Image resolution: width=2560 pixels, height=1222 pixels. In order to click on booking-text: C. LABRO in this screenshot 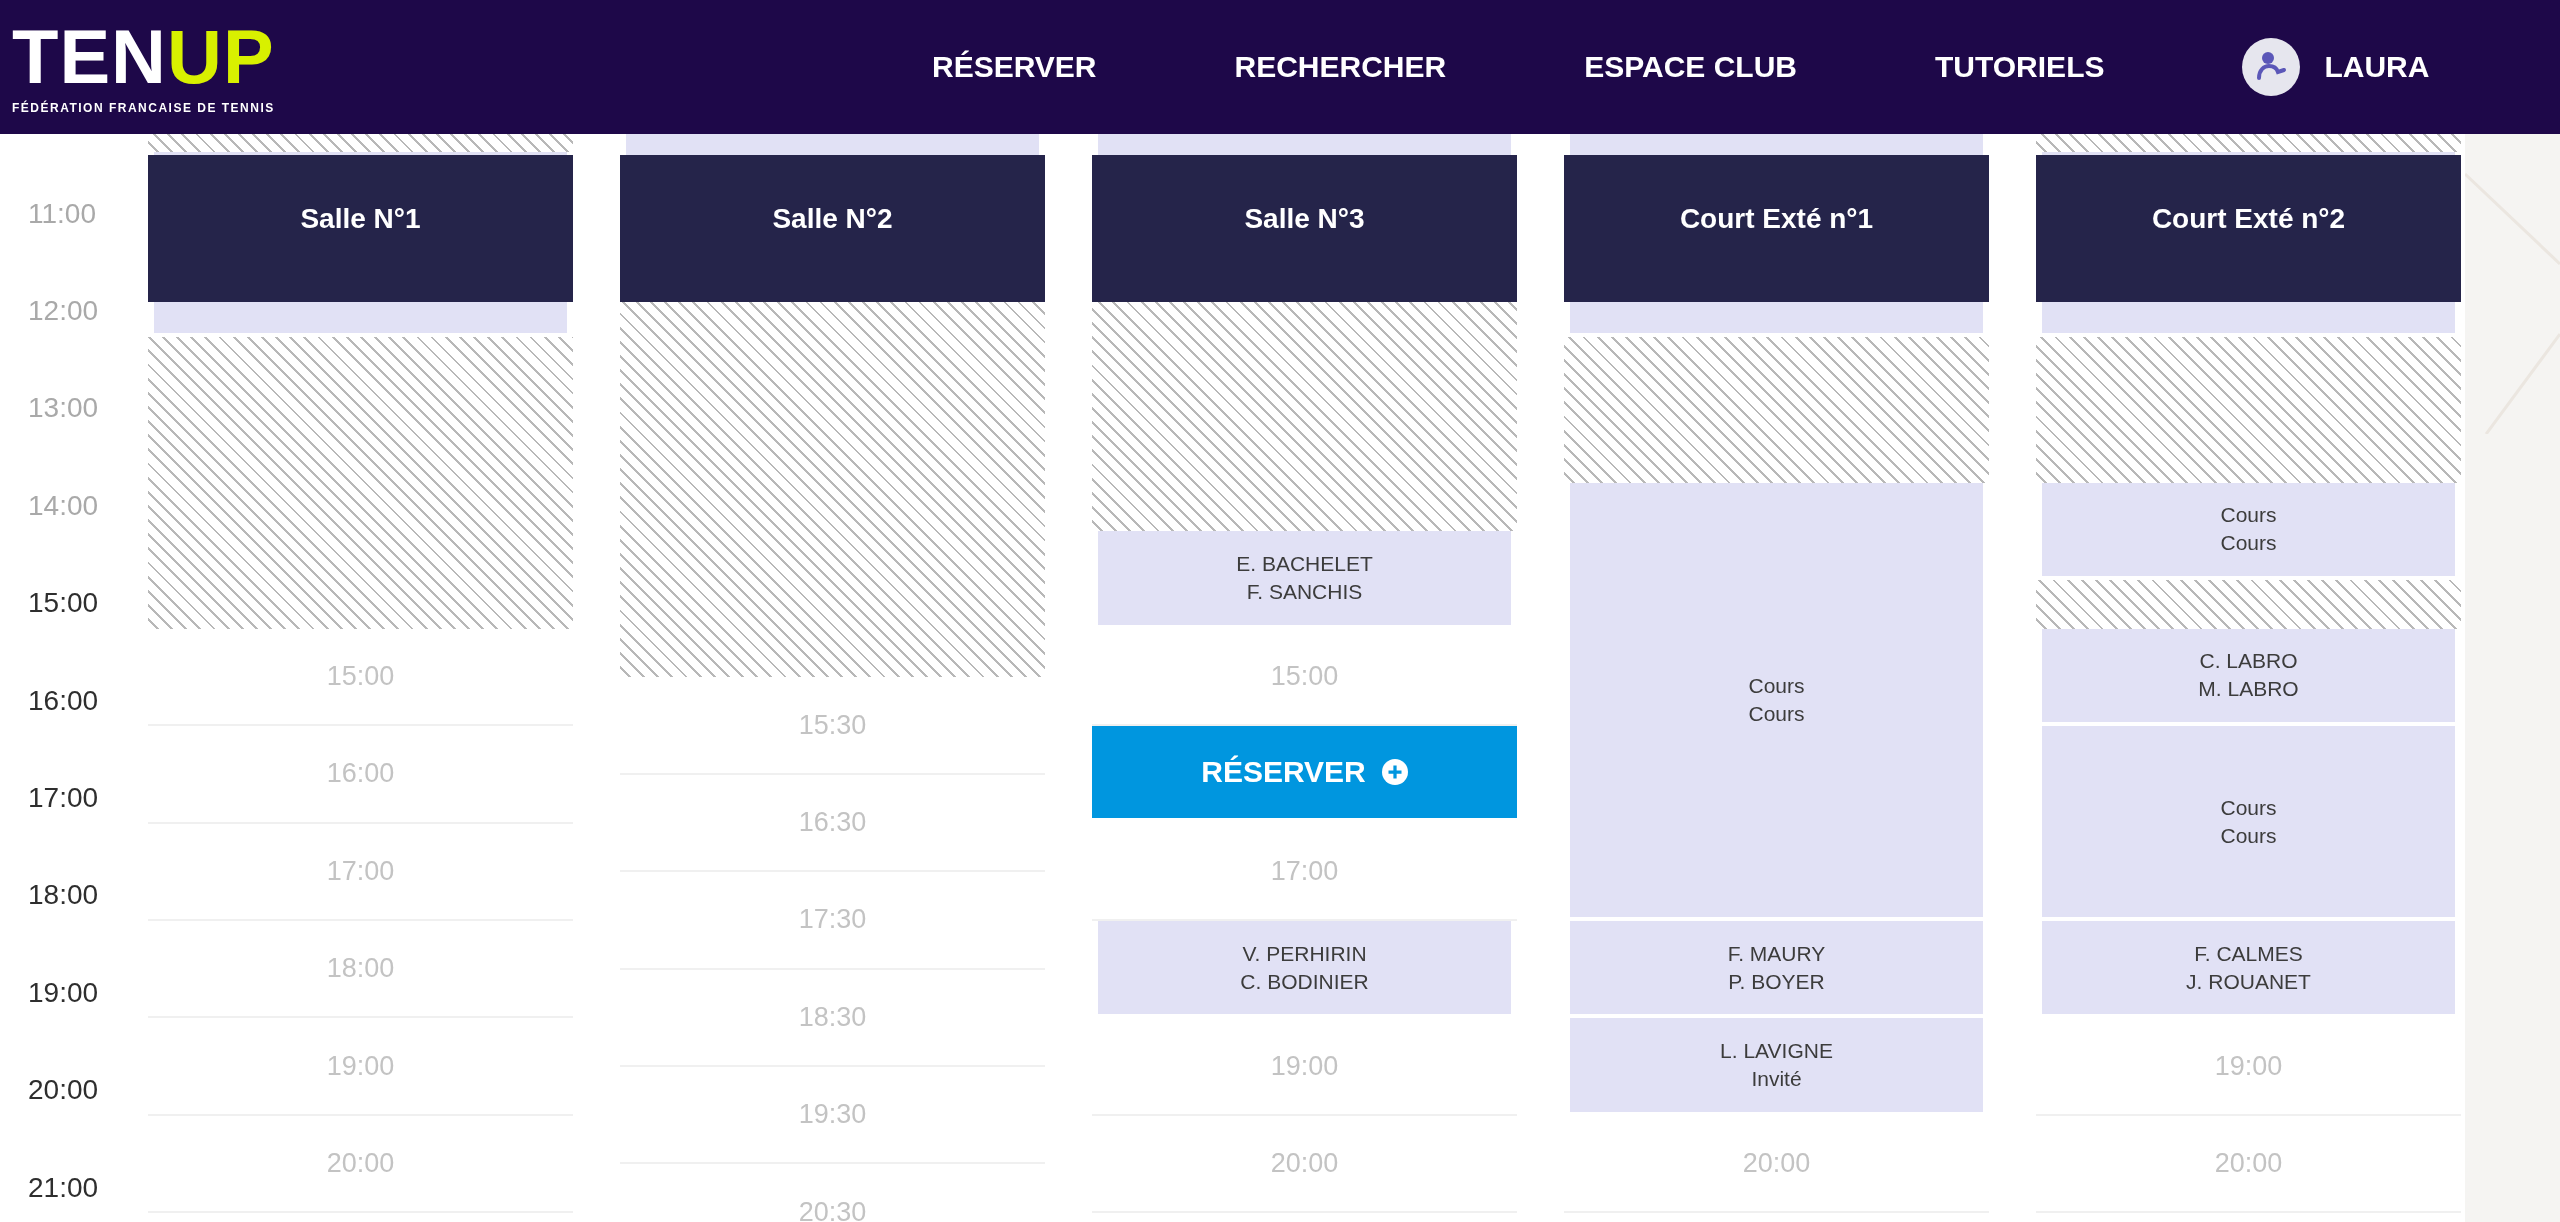, I will do `click(2248, 661)`.